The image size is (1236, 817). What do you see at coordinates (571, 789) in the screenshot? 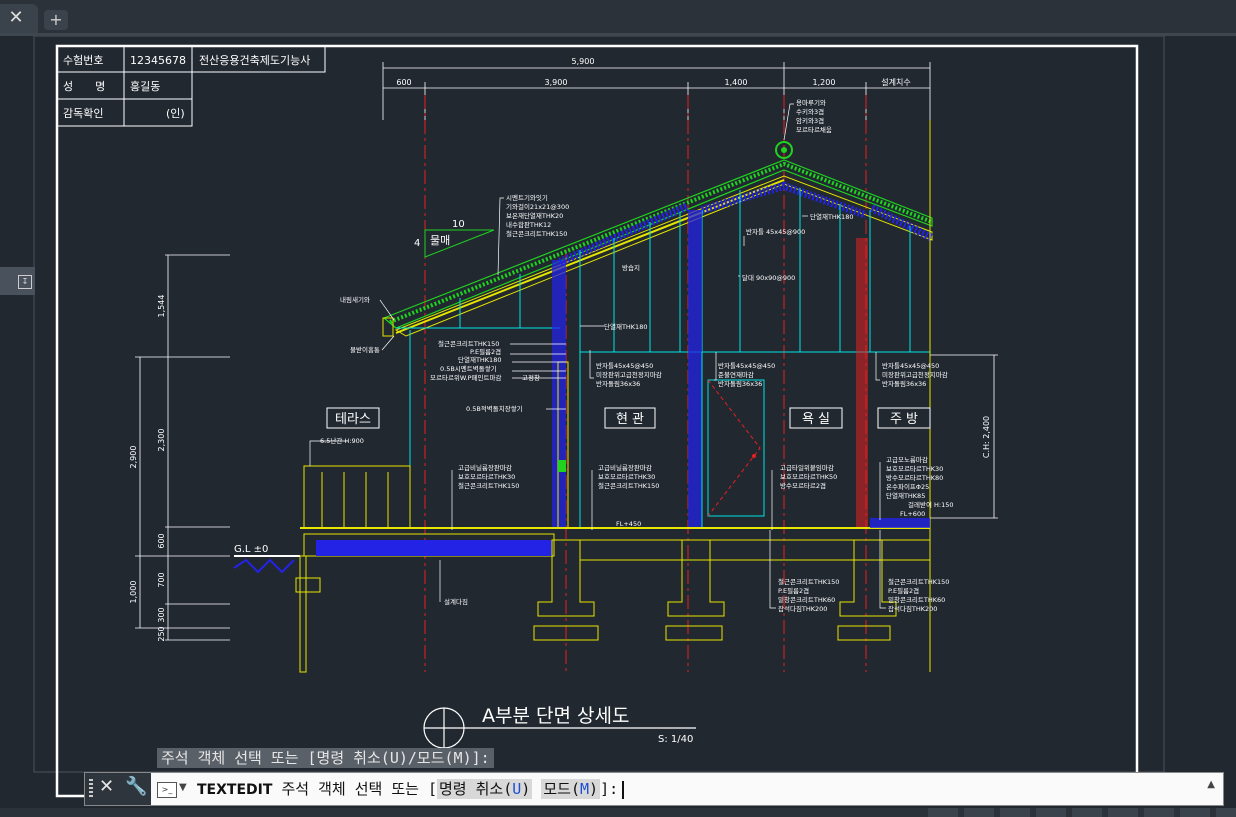
I see `option-mode: 모드(M)` at bounding box center [571, 789].